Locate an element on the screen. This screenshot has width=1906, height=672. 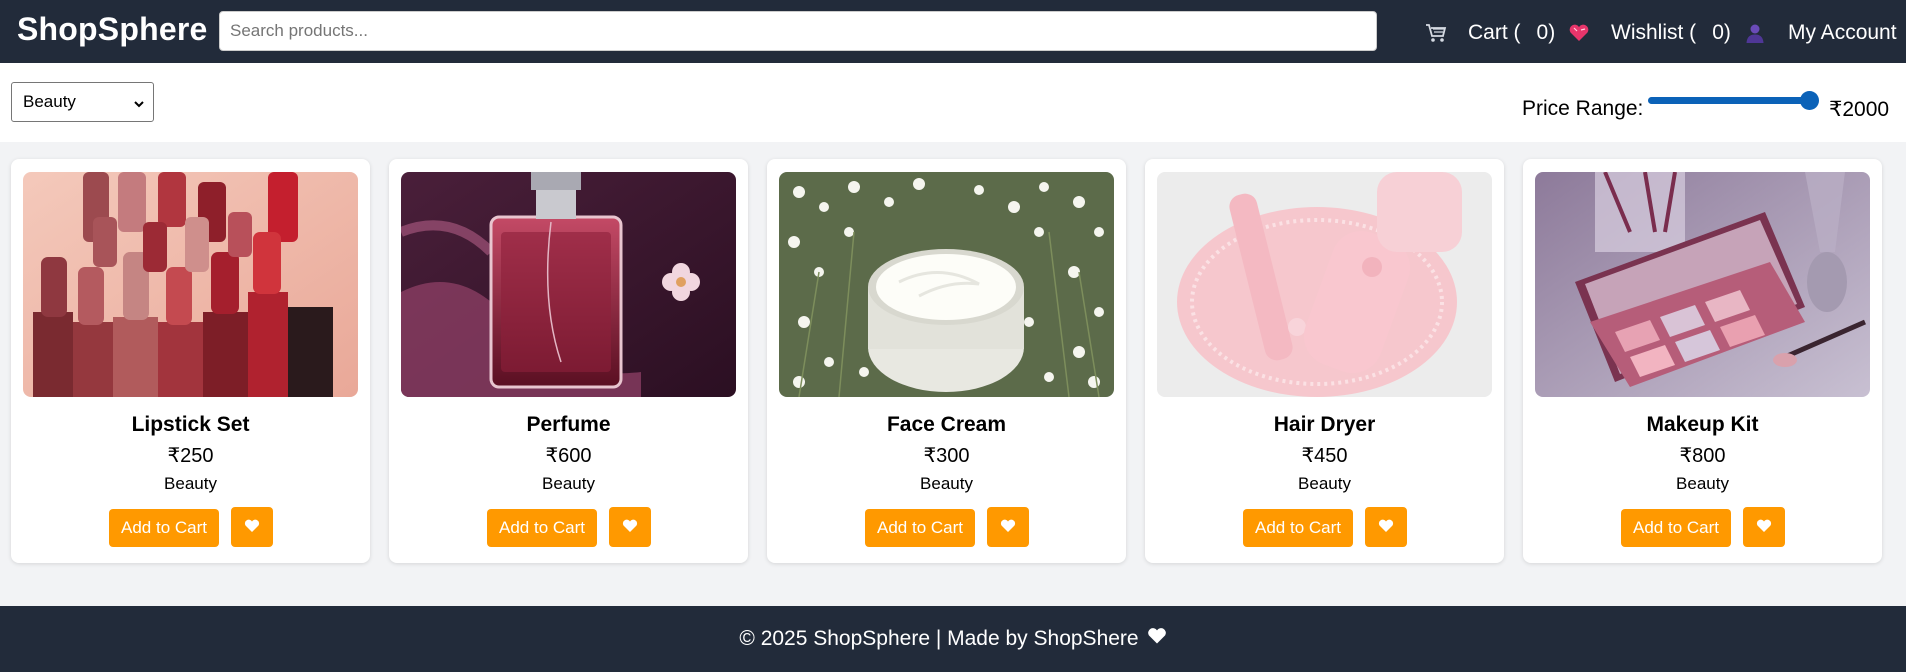
brand-logo: ShopSphere is located at coordinates (112, 29).